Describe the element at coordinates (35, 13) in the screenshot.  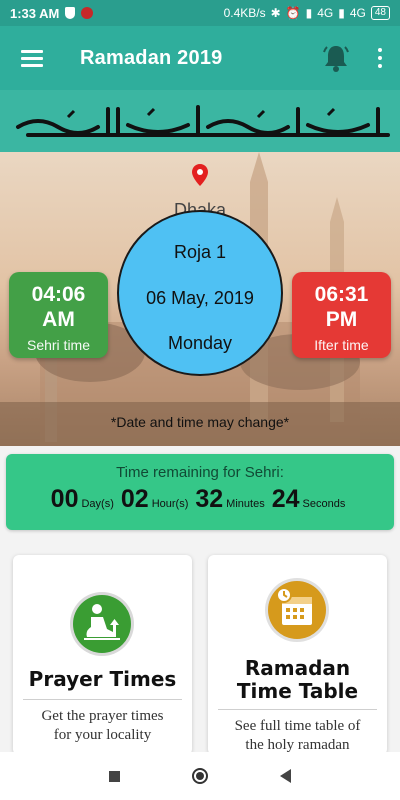
I see `status-time: 1:33 AM` at that location.